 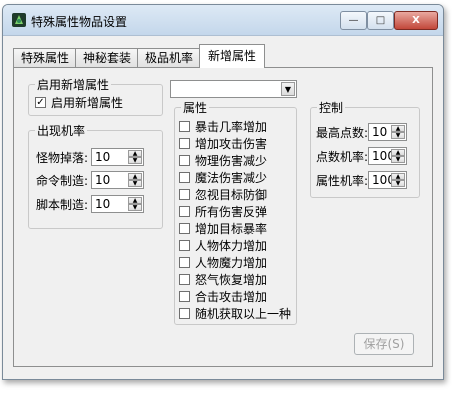 I want to click on monster-drop-label: 怪物掉落:, so click(x=62, y=157).